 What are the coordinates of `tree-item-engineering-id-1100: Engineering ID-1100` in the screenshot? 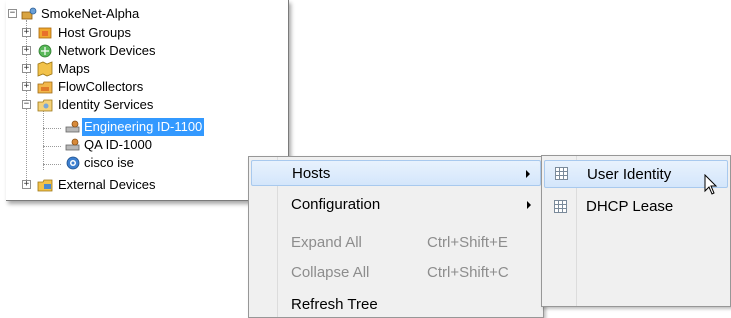 It's located at (146, 127).